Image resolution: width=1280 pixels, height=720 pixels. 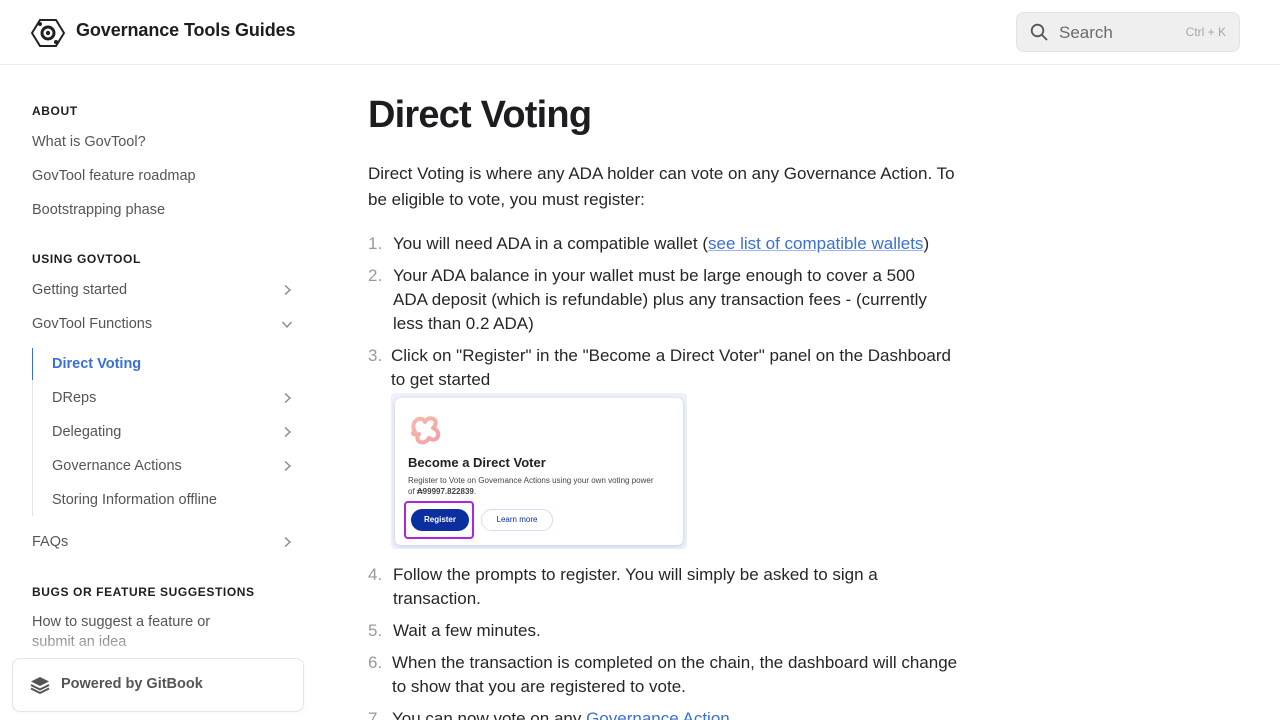 I want to click on gitbook-logo-icon, so click(x=40, y=685).